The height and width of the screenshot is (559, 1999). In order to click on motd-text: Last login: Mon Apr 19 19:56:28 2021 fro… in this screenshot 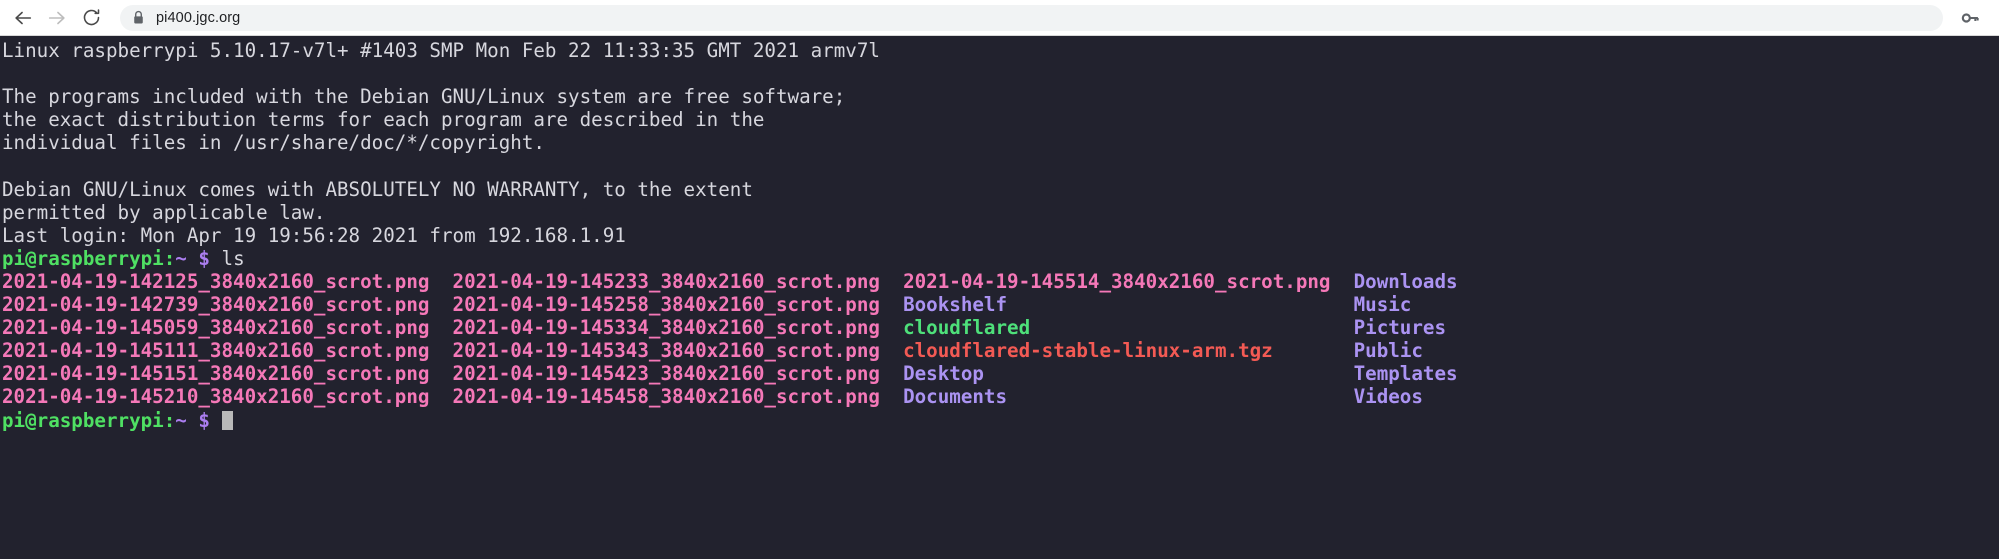, I will do `click(314, 235)`.